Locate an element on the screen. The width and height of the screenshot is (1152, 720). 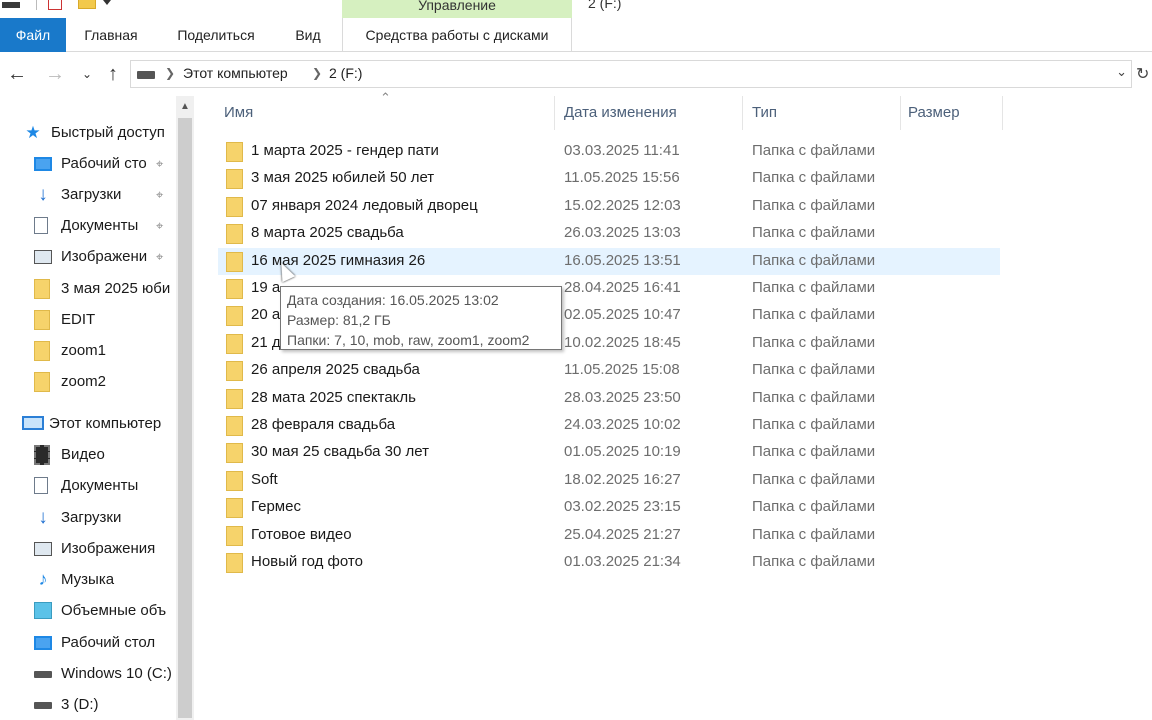
tab-disk-tools: Средства работы с дисками is located at coordinates (457, 35).